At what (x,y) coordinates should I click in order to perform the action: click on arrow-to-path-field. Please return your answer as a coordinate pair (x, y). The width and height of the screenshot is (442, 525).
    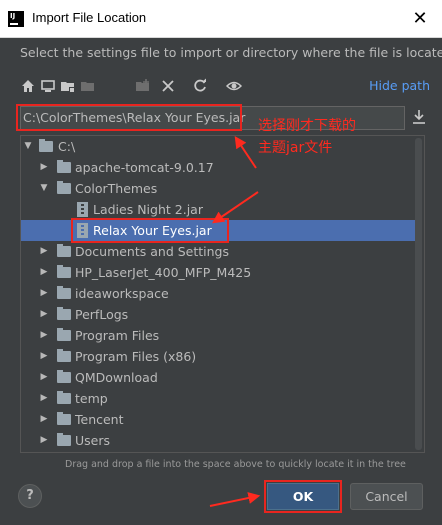
    Looking at the image, I should click on (245, 152).